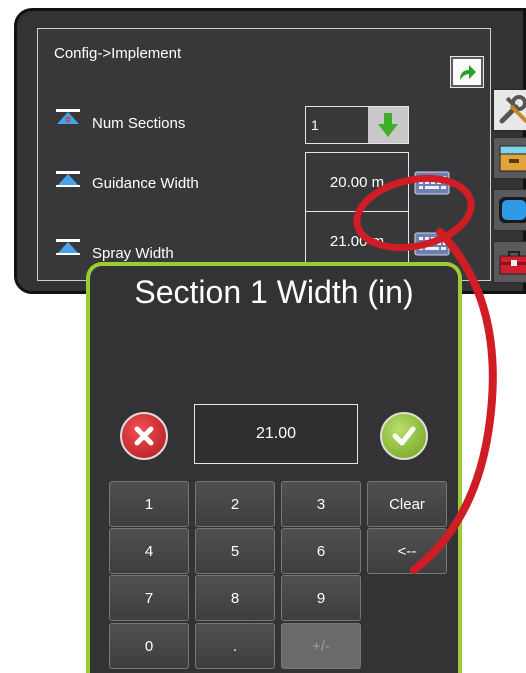  I want to click on guidance-width-field: 20.00 m, so click(357, 182).